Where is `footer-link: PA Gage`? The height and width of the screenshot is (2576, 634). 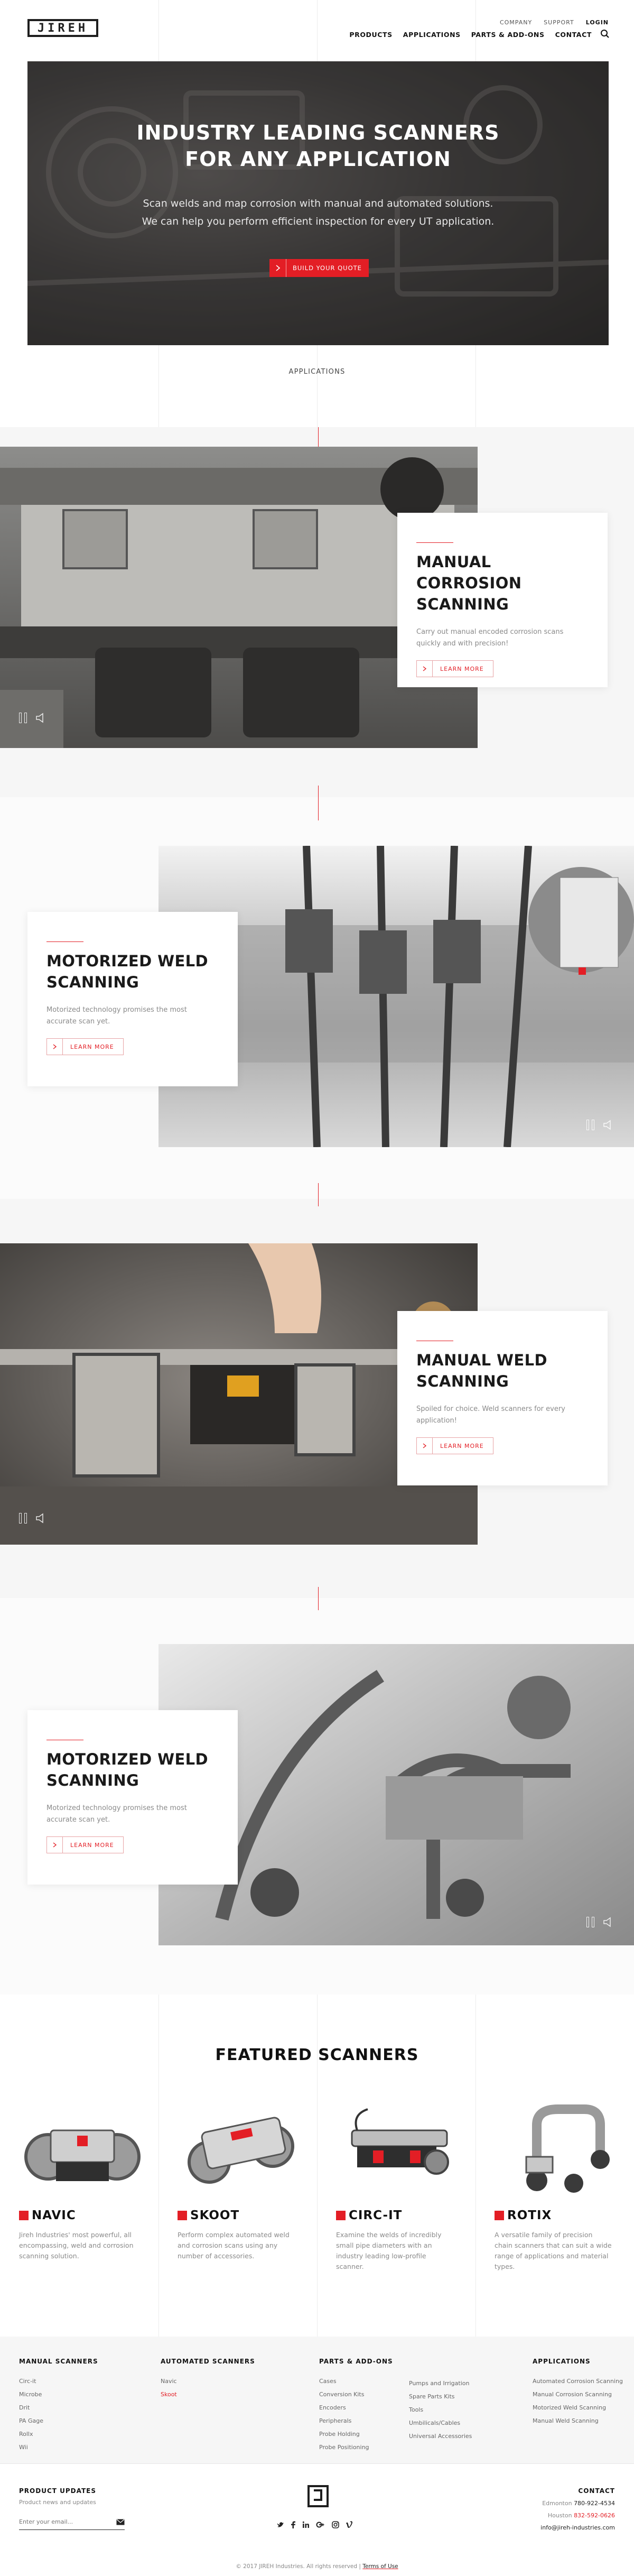 footer-link: PA Gage is located at coordinates (58, 2420).